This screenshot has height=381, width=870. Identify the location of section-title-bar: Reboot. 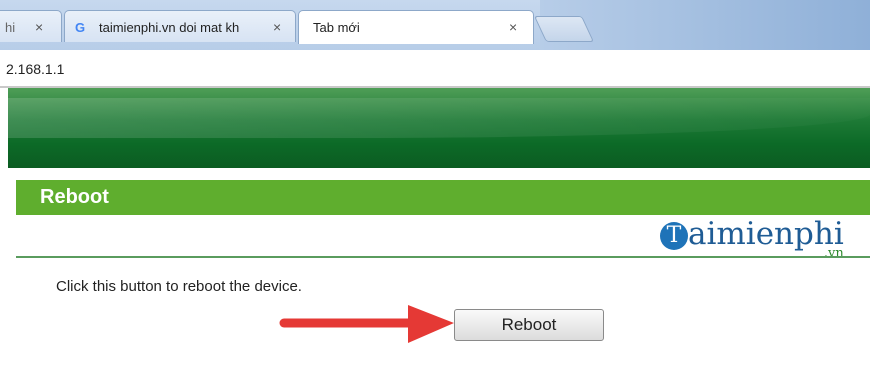
(443, 197).